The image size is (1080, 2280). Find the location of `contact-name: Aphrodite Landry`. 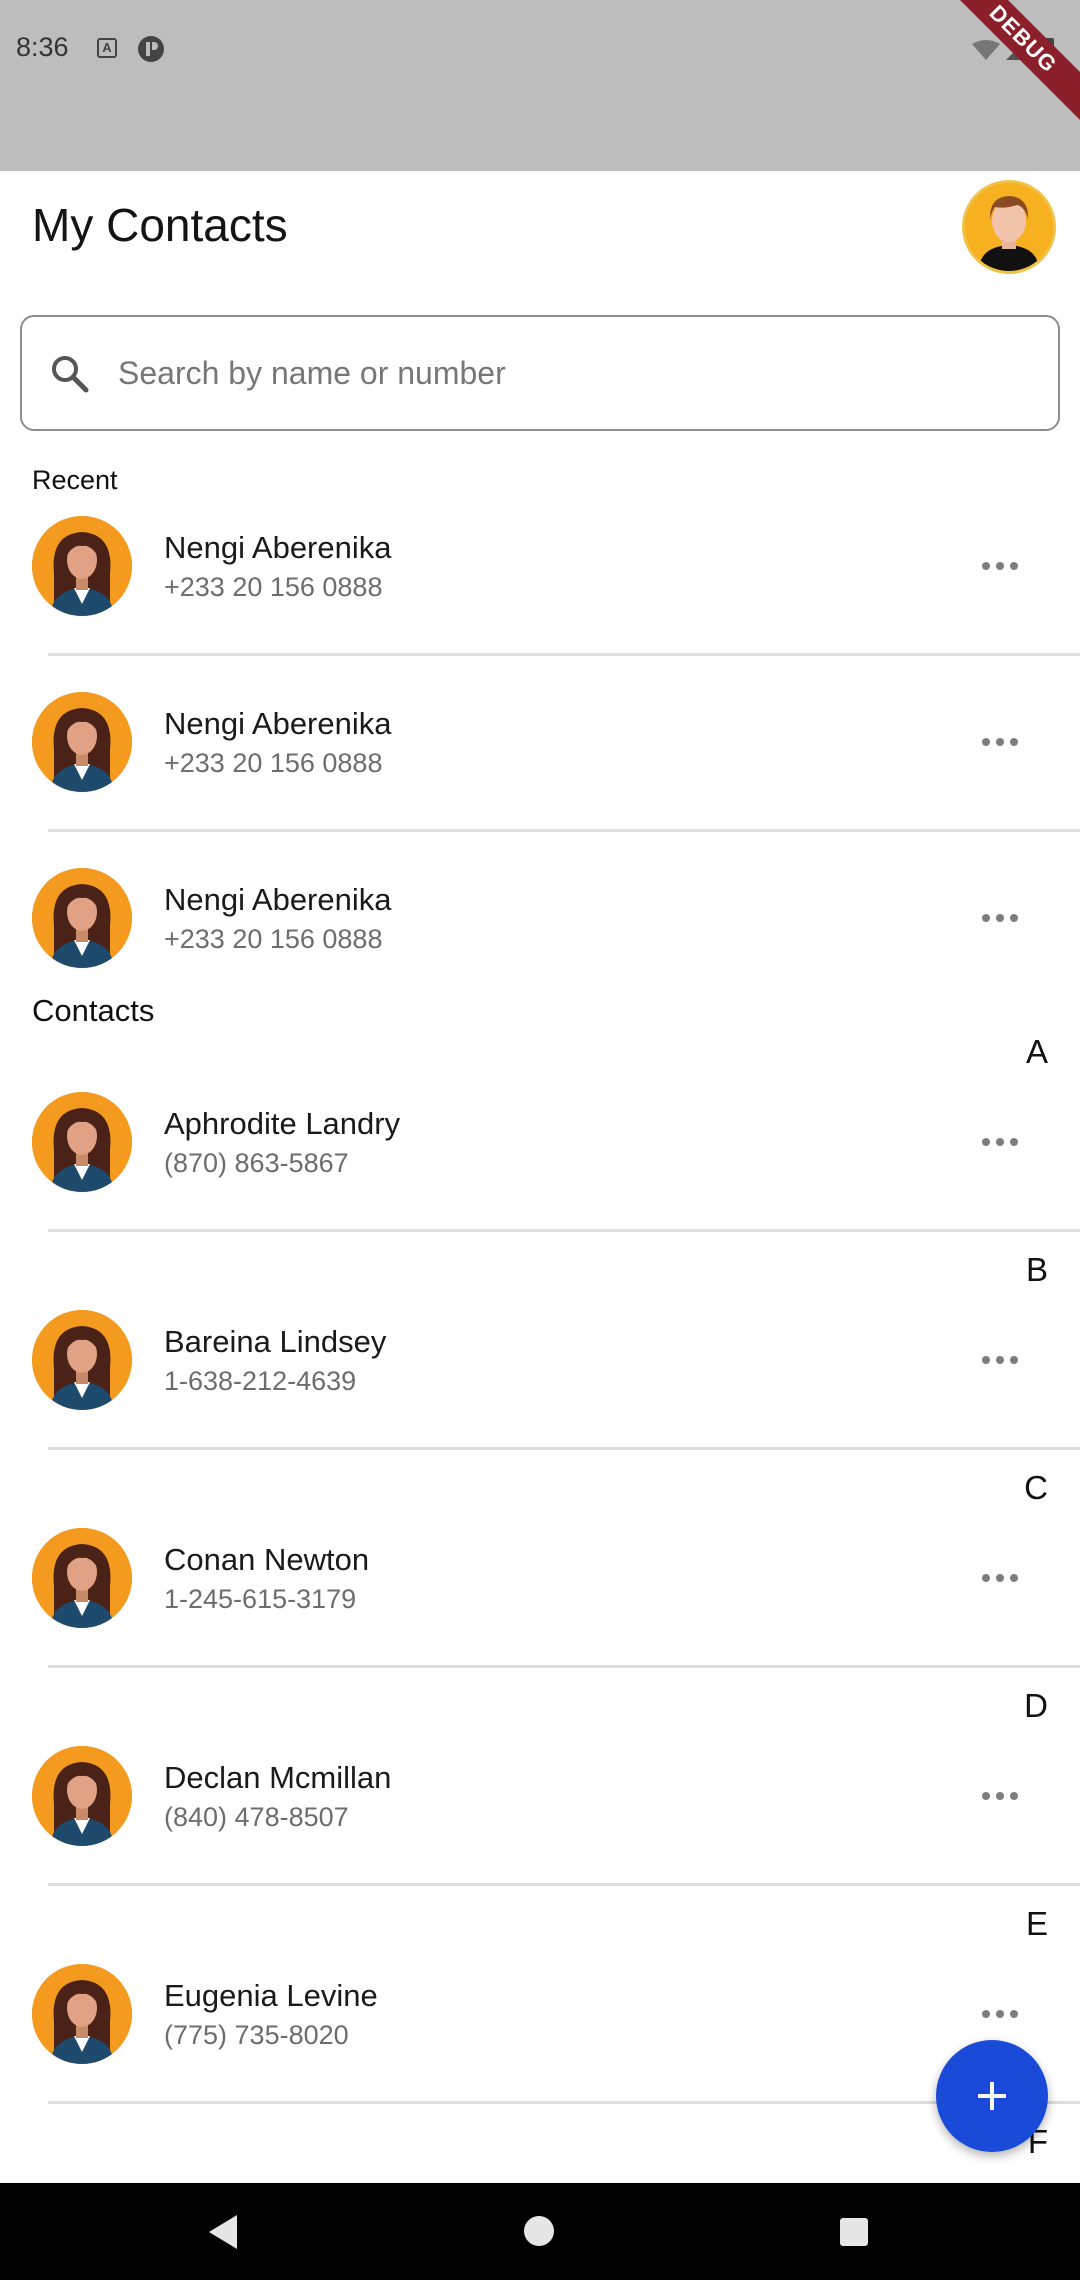

contact-name: Aphrodite Landry is located at coordinates (282, 1123).